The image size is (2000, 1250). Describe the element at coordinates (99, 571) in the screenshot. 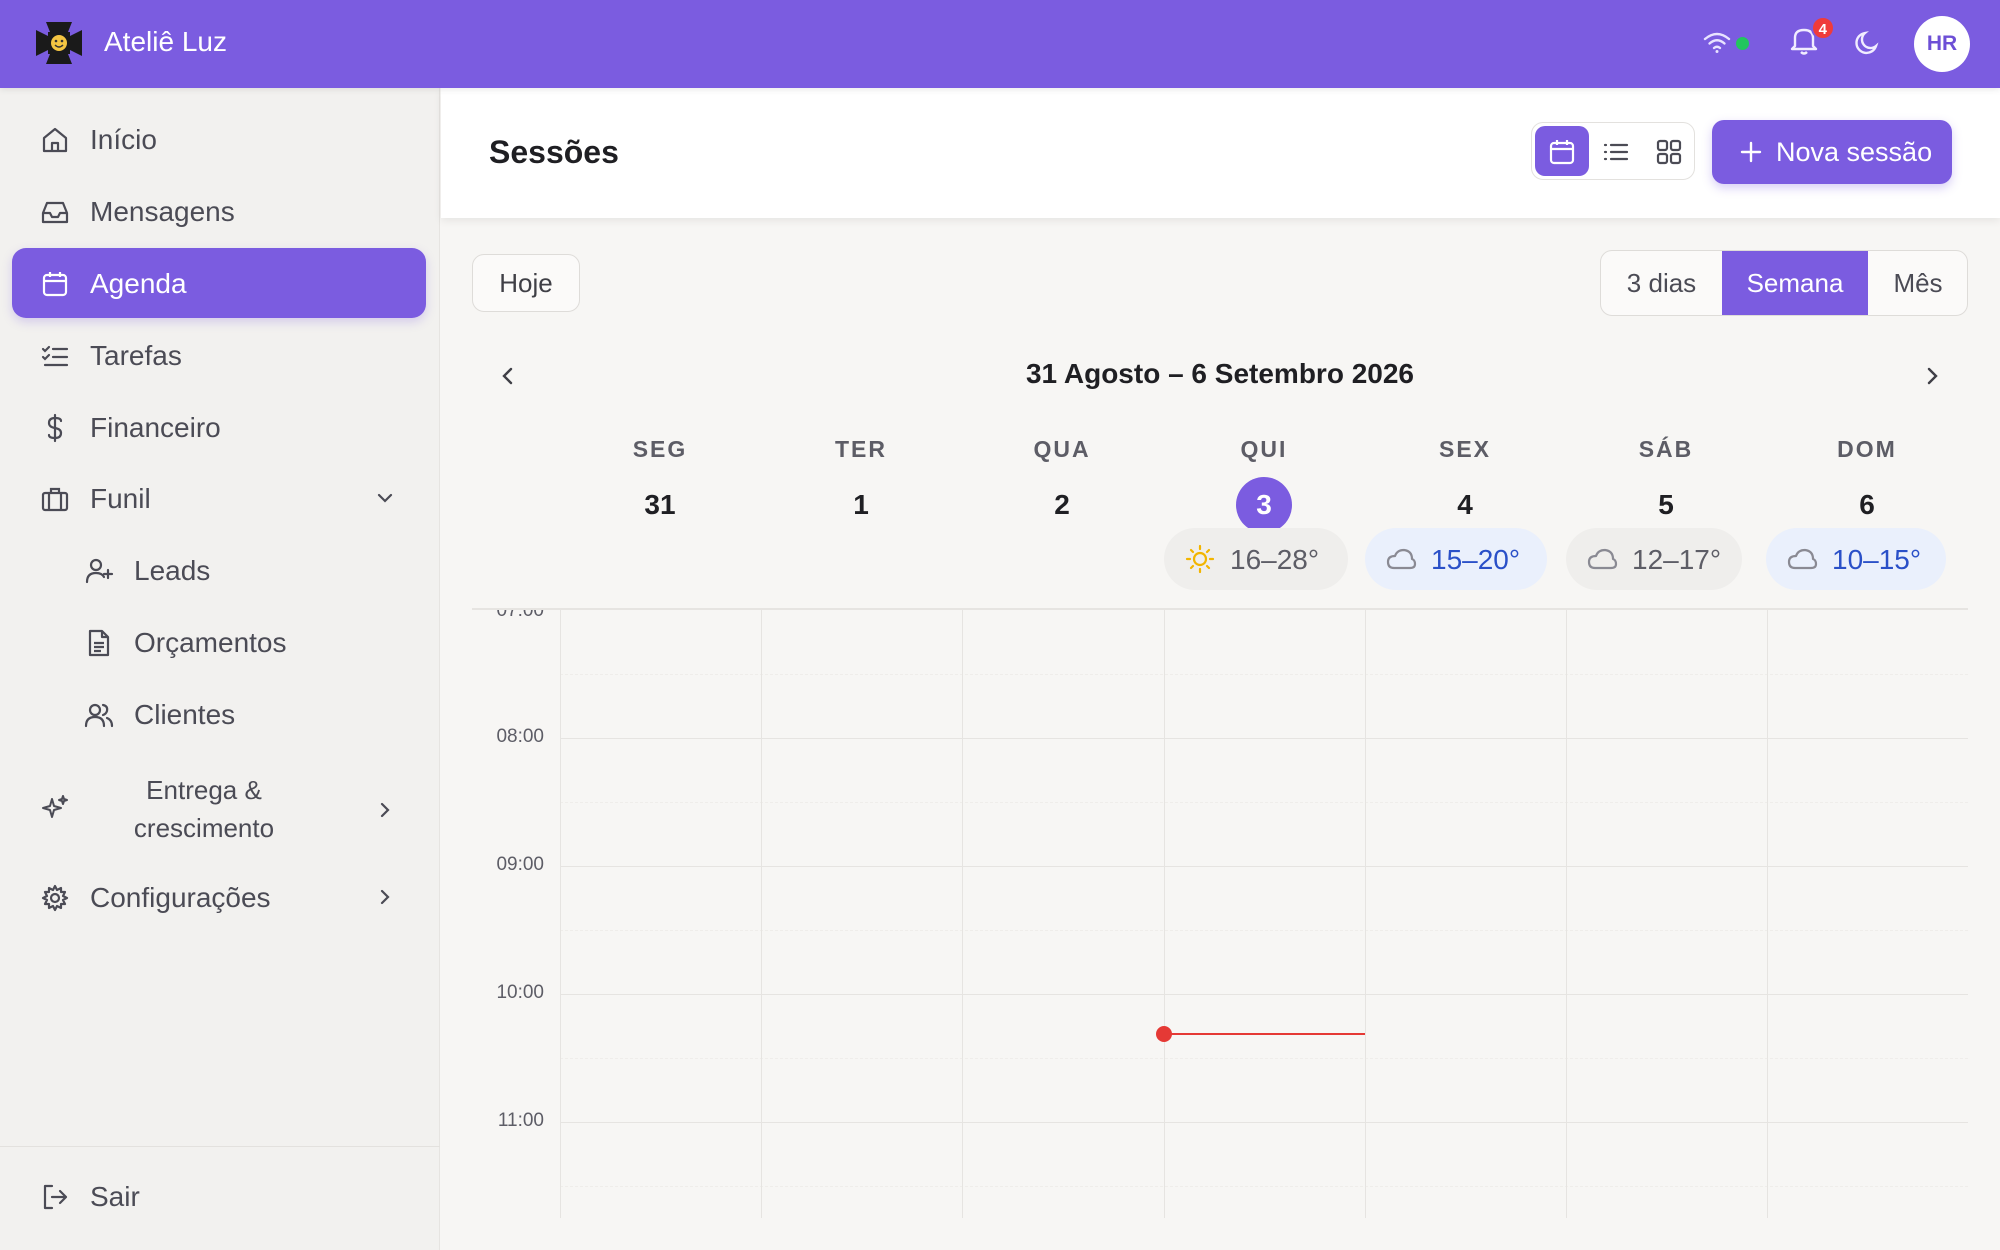

I see `user-plus-icon` at that location.